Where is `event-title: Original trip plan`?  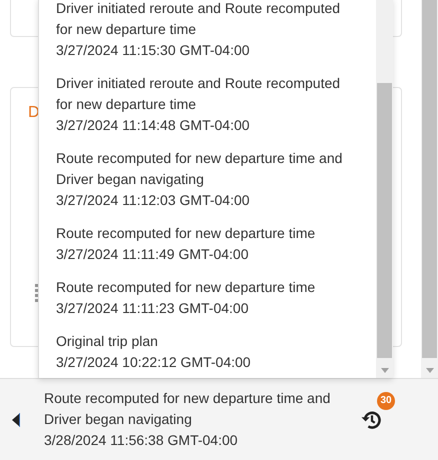
event-title: Original trip plan is located at coordinates (107, 341).